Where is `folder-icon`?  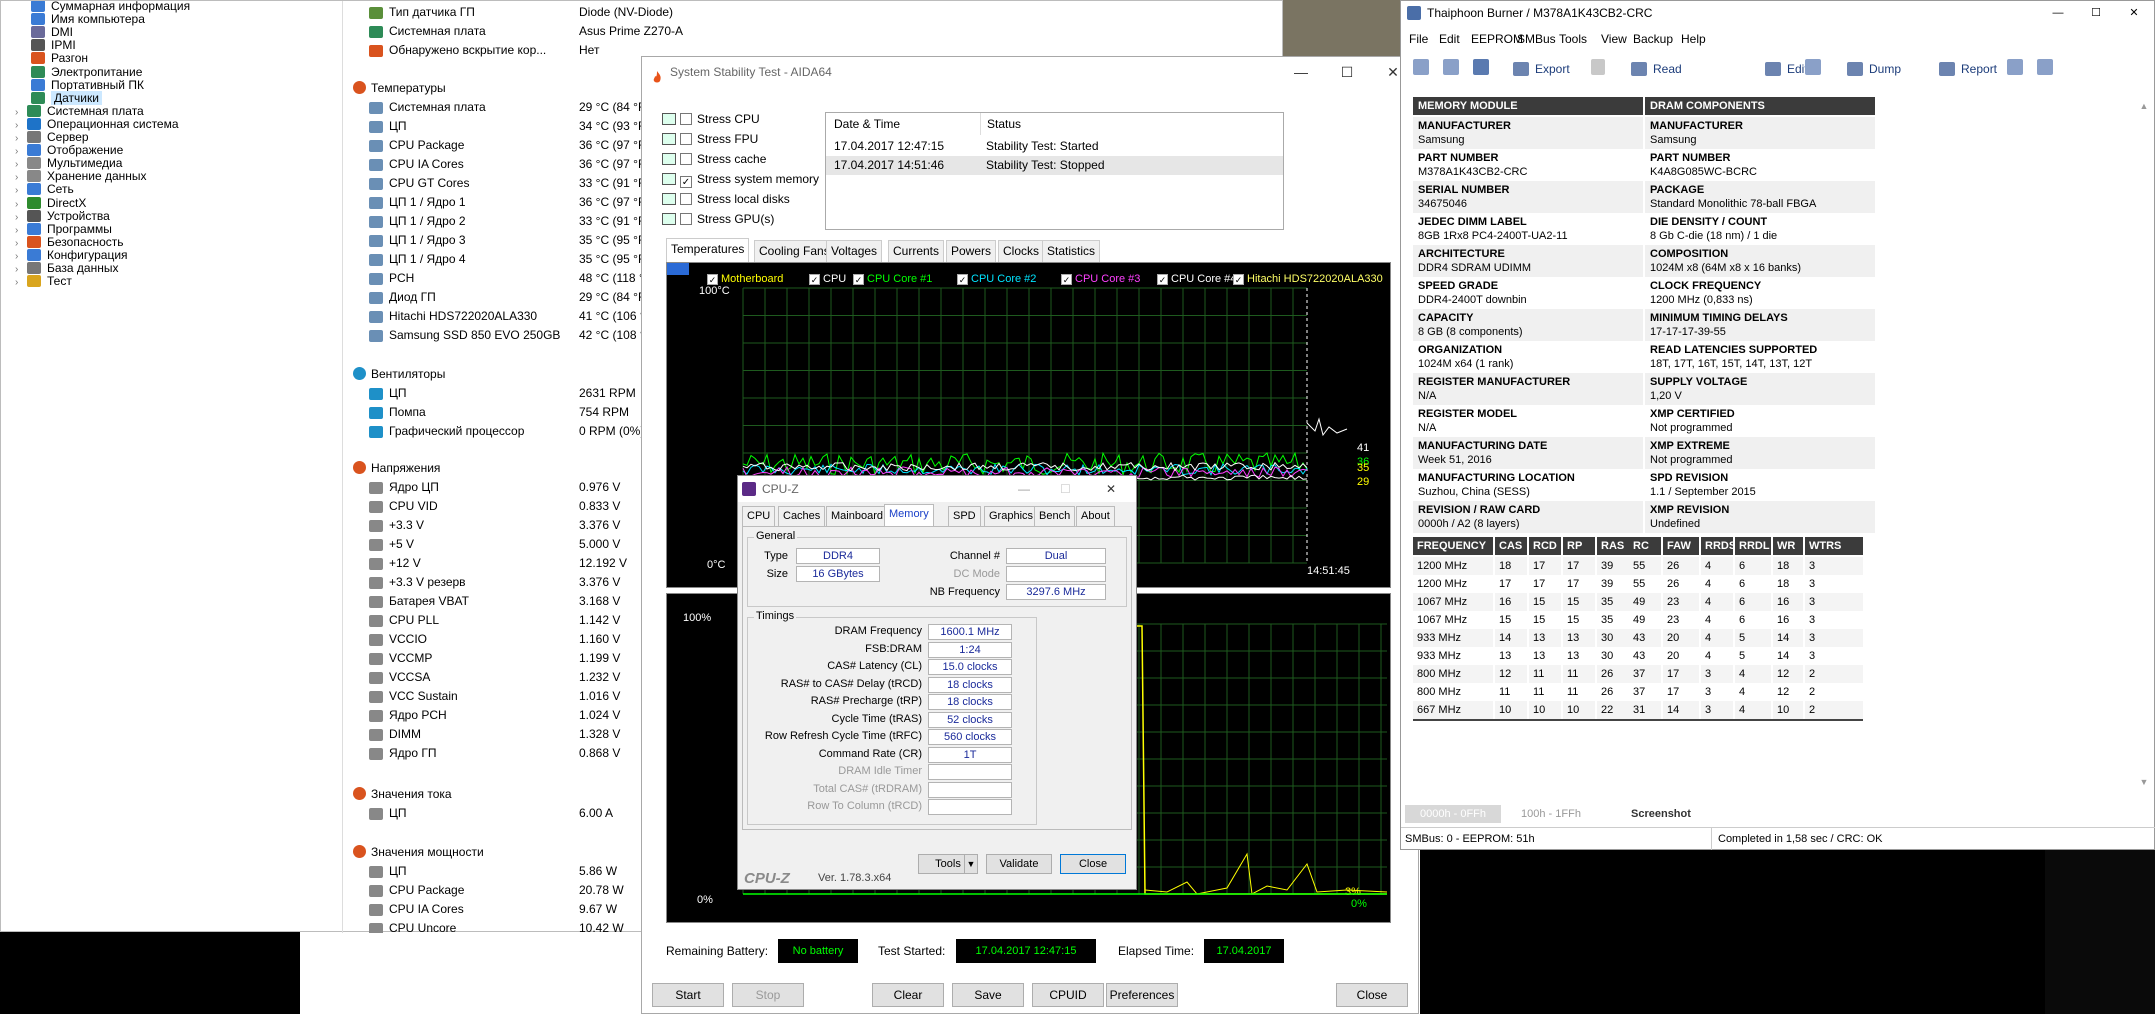 folder-icon is located at coordinates (1451, 67).